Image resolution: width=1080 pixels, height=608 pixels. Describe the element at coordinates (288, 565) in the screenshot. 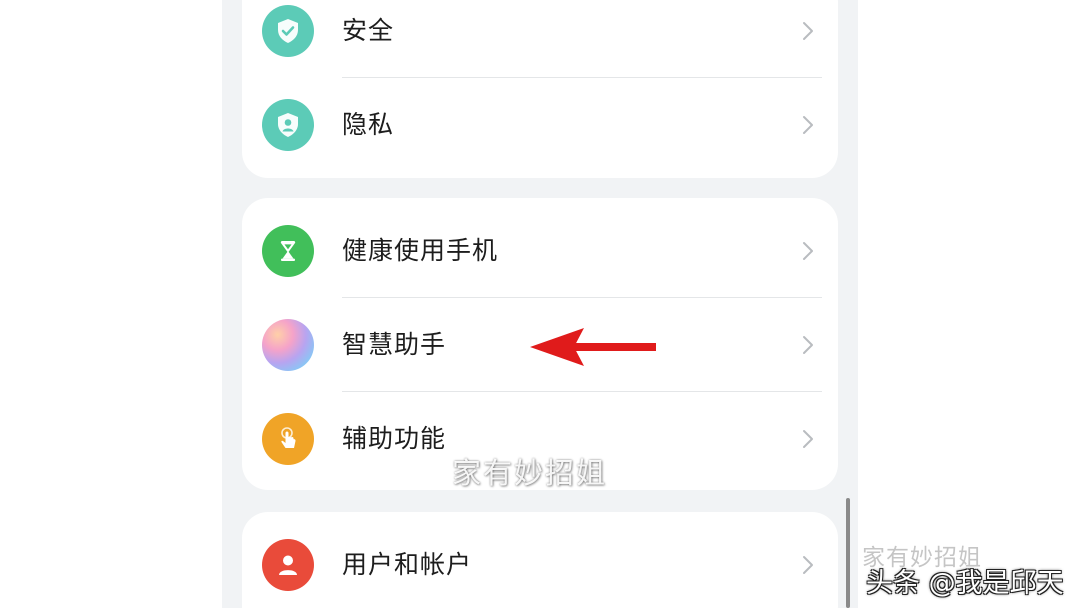

I see `user-icon` at that location.